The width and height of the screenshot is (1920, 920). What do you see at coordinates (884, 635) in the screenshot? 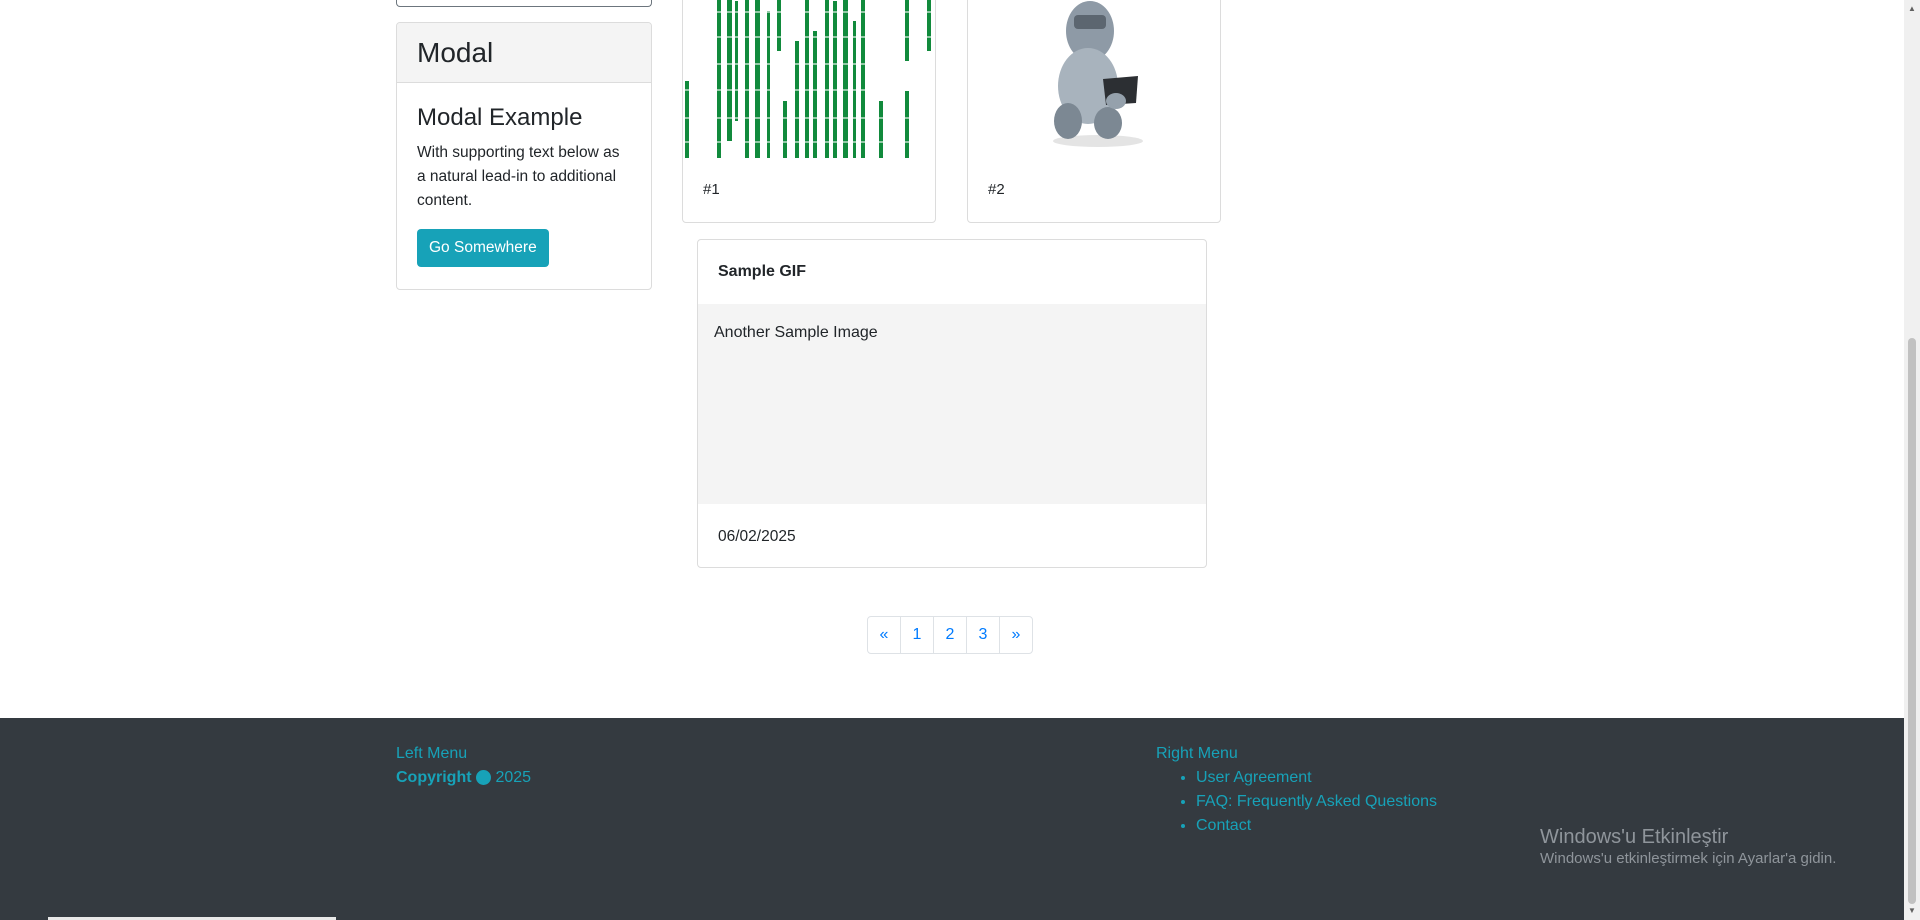
I see `pagination-previous: «` at bounding box center [884, 635].